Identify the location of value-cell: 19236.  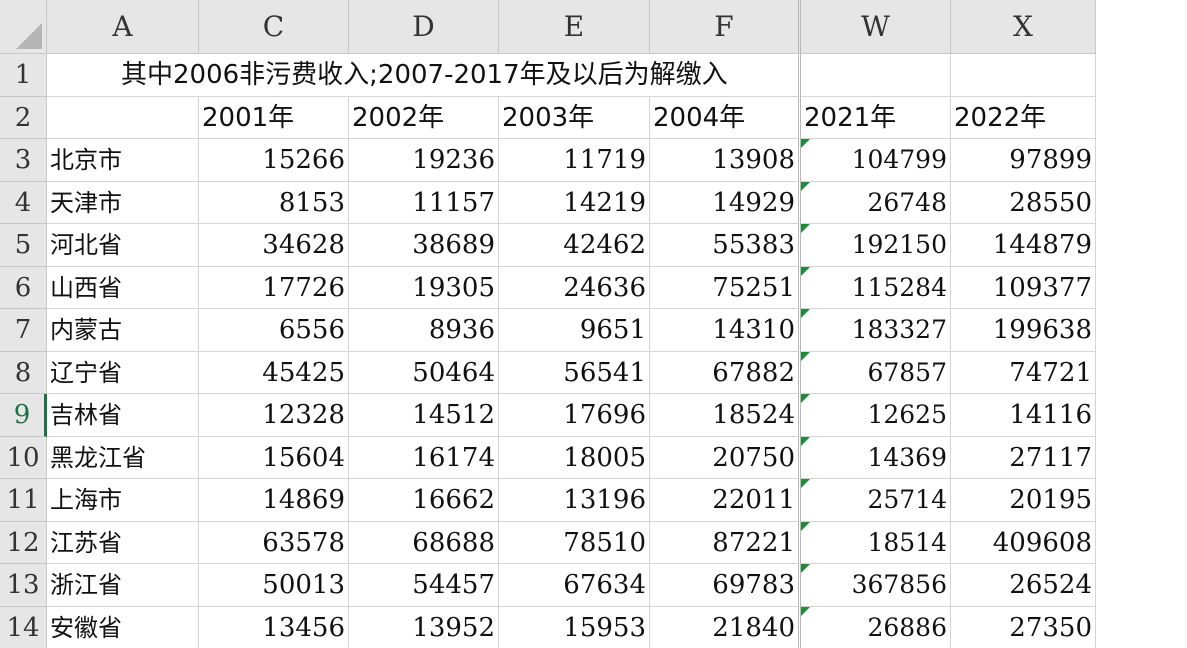
(424, 160).